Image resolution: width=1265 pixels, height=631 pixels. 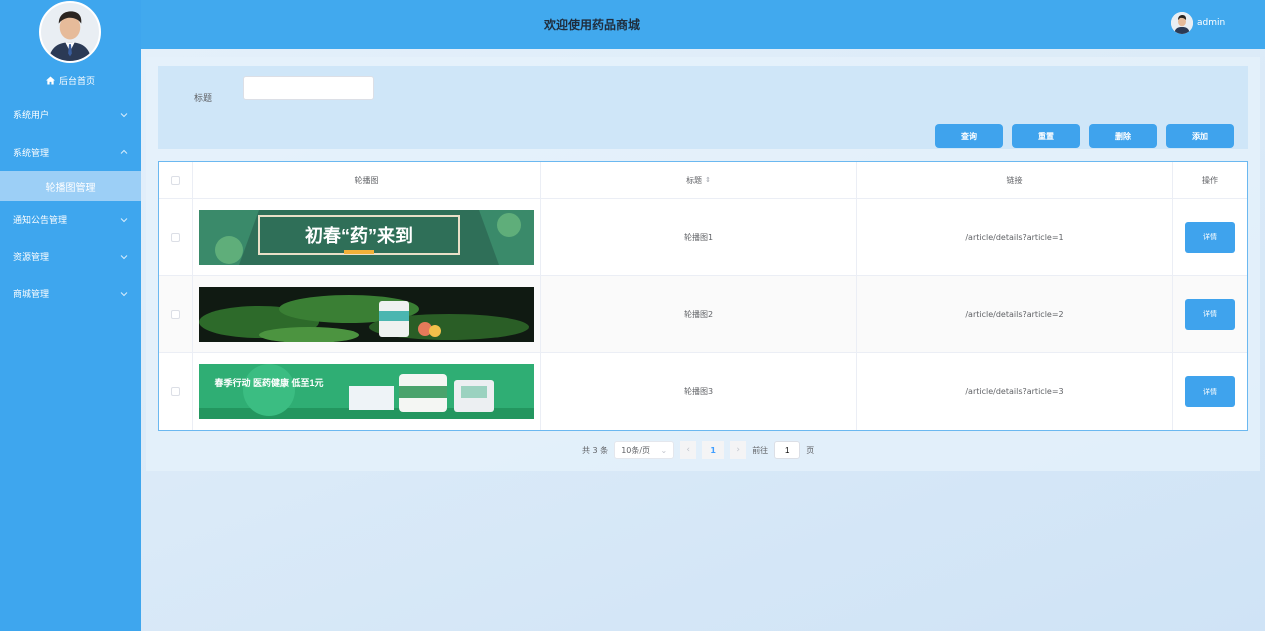 I want to click on column-header-title: 标题 ⇕, so click(x=699, y=180).